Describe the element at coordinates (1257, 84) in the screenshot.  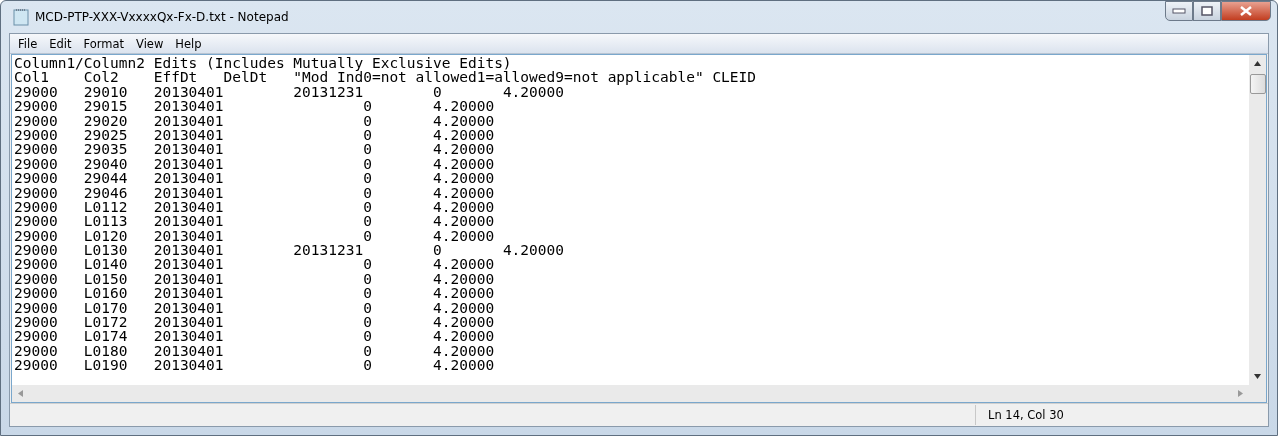
I see `scroll-thumb` at that location.